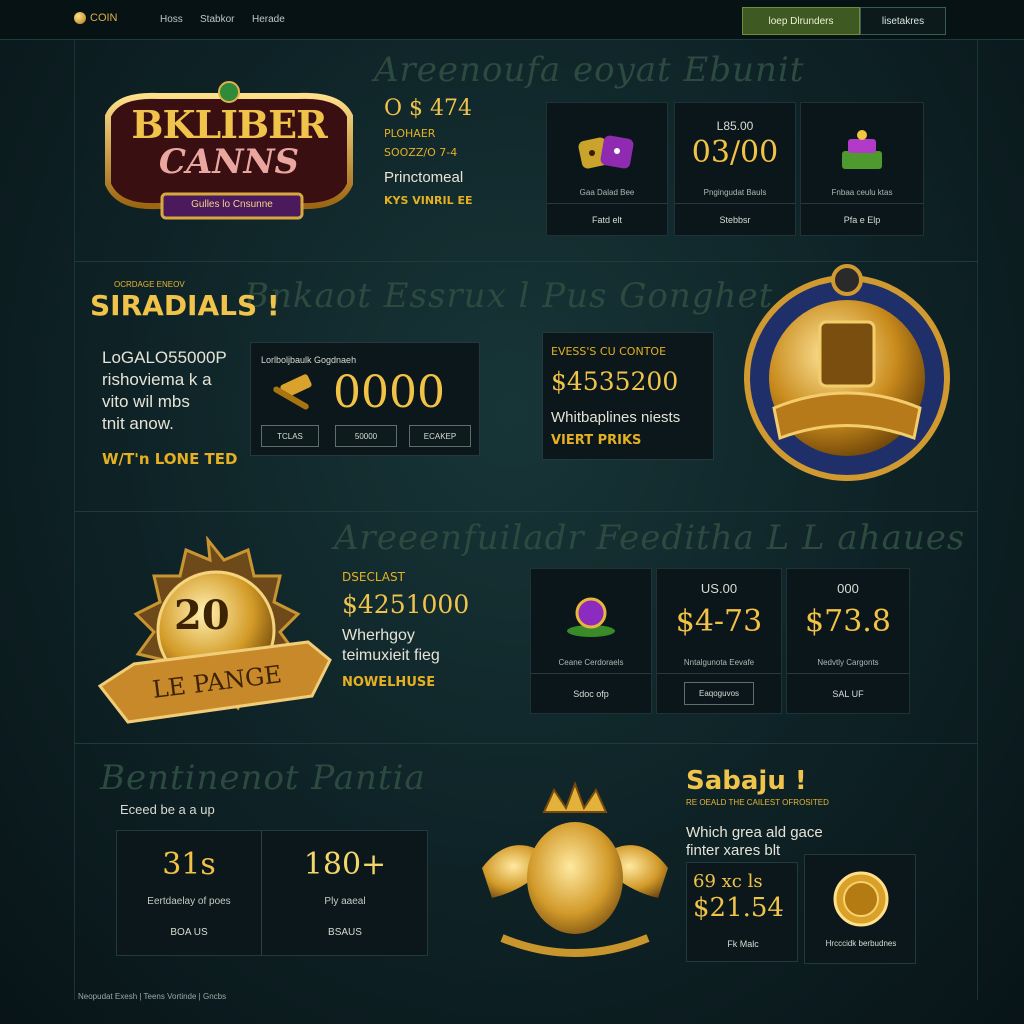 The height and width of the screenshot is (1024, 1024). What do you see at coordinates (735, 126) in the screenshot?
I see `hero-card-2-top: L85.00` at bounding box center [735, 126].